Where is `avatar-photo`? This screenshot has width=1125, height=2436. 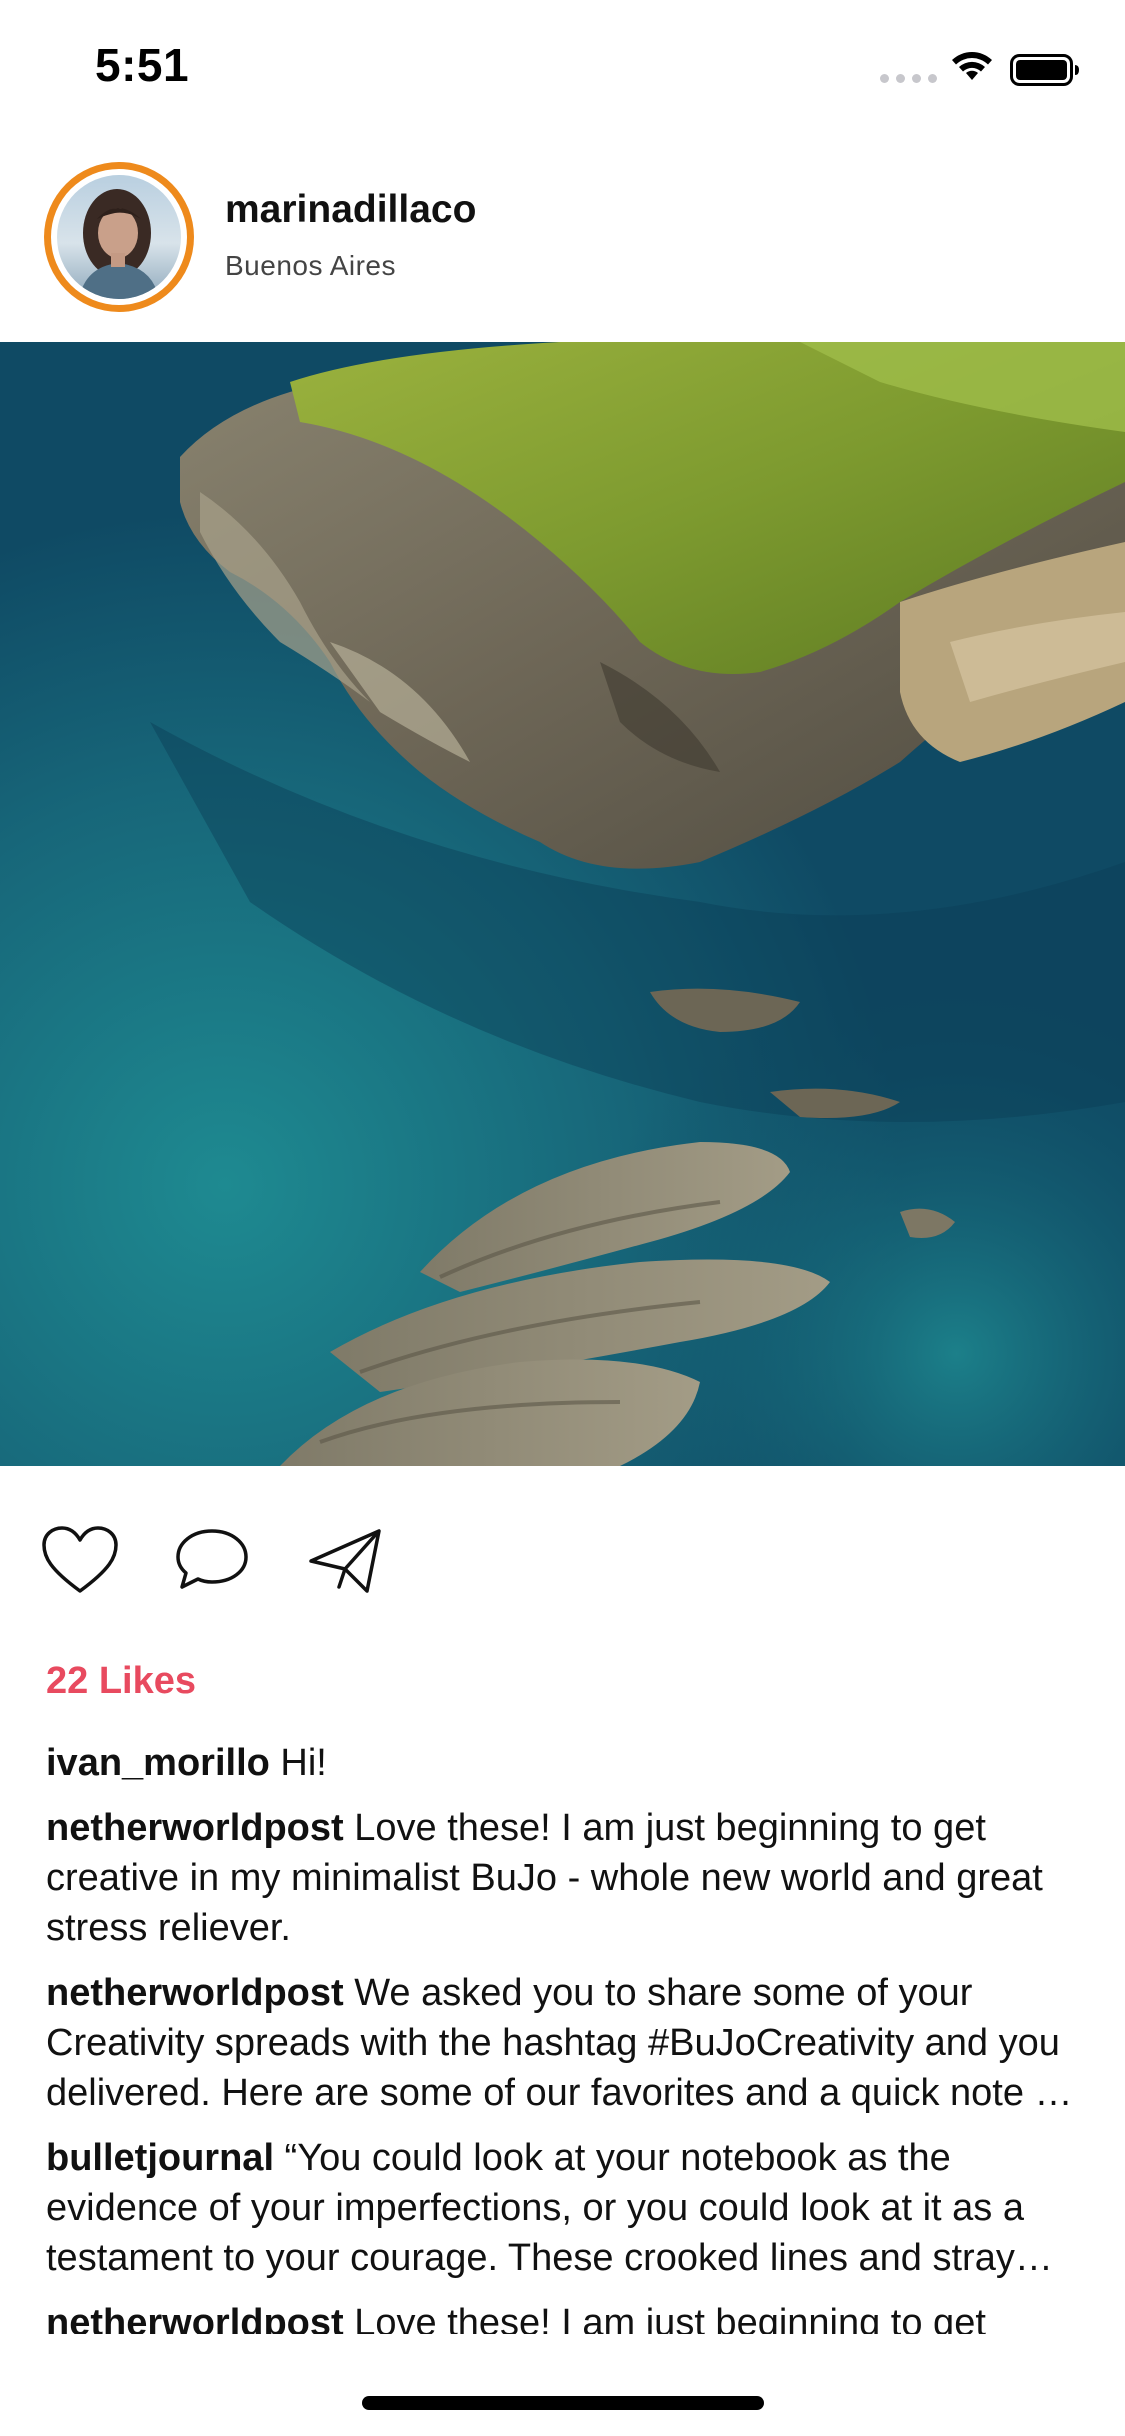
avatar-photo is located at coordinates (119, 237).